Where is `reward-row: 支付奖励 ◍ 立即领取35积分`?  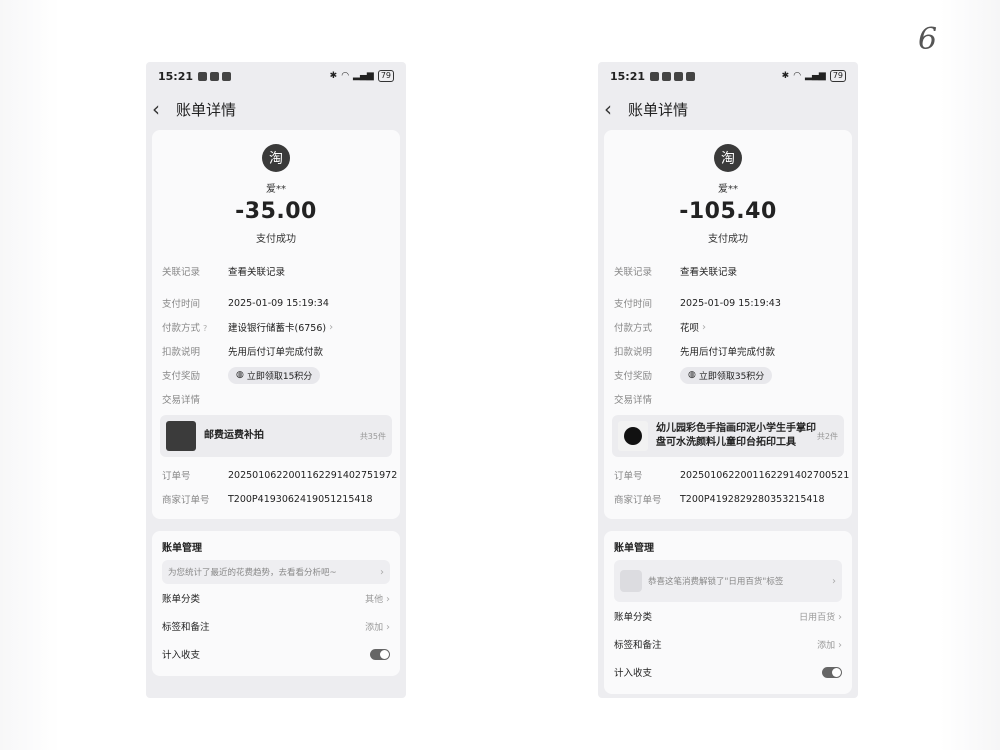
reward-row: 支付奖励 ◍ 立即领取35积分 is located at coordinates (728, 375).